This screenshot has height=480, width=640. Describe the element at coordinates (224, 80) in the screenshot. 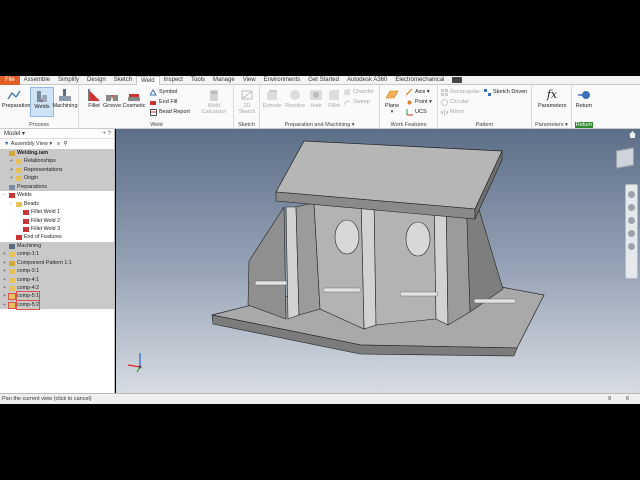

I see `tab-manage: Manage` at that location.